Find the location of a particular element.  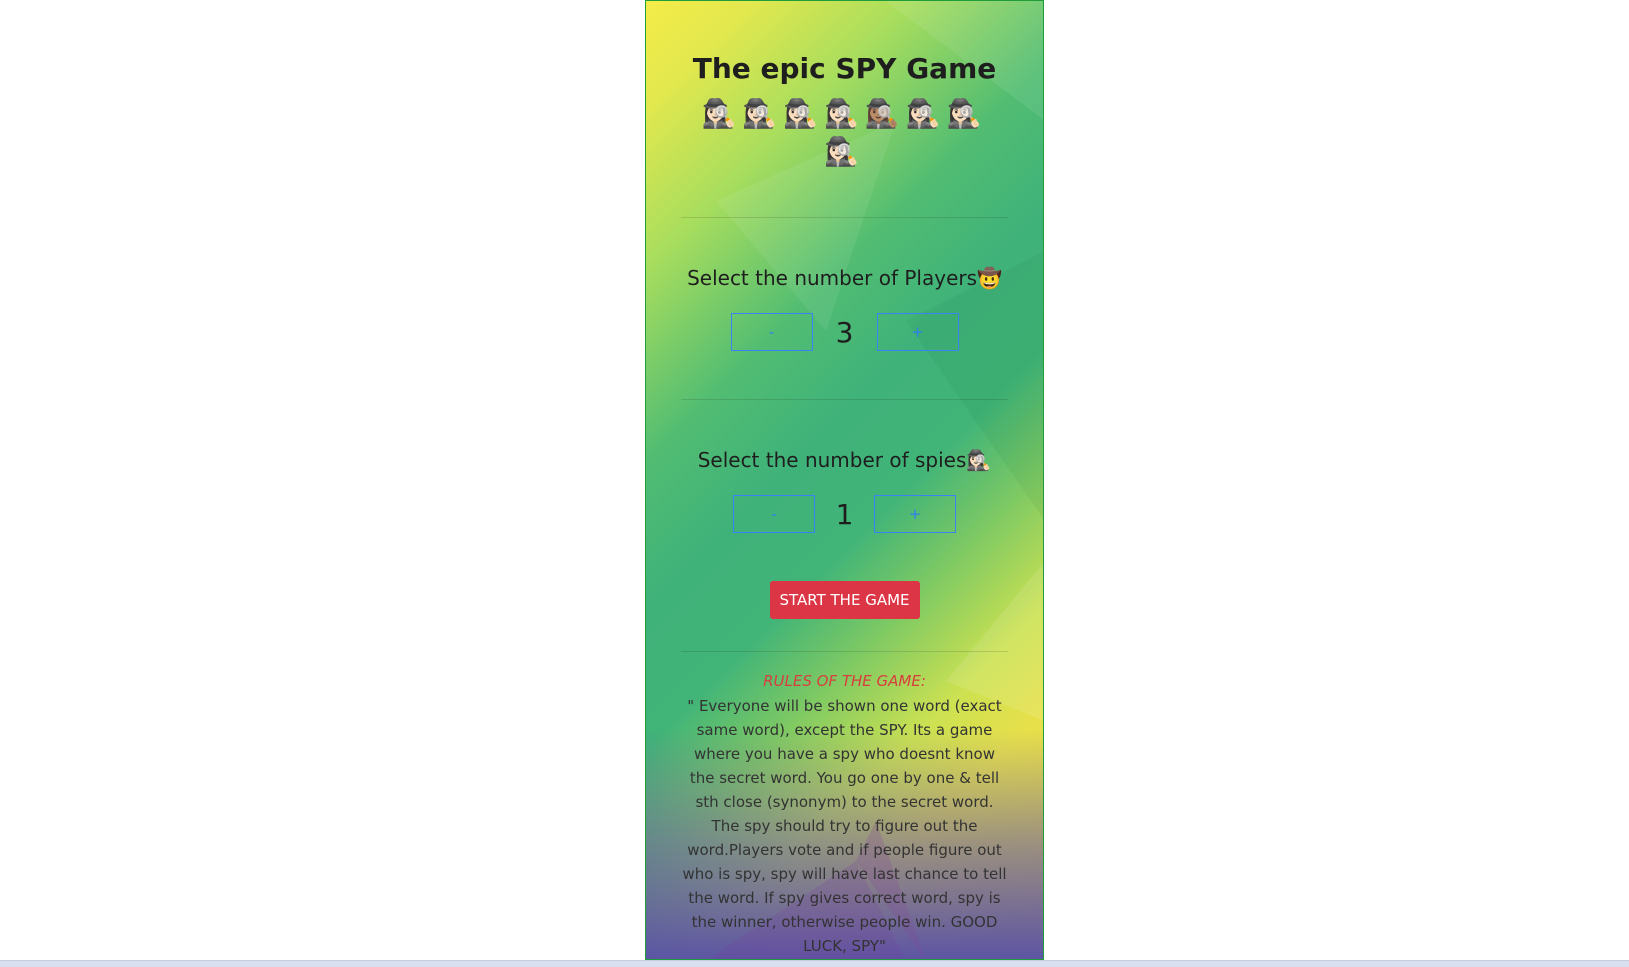

spies-stepper: - 1 + is located at coordinates (844, 514).